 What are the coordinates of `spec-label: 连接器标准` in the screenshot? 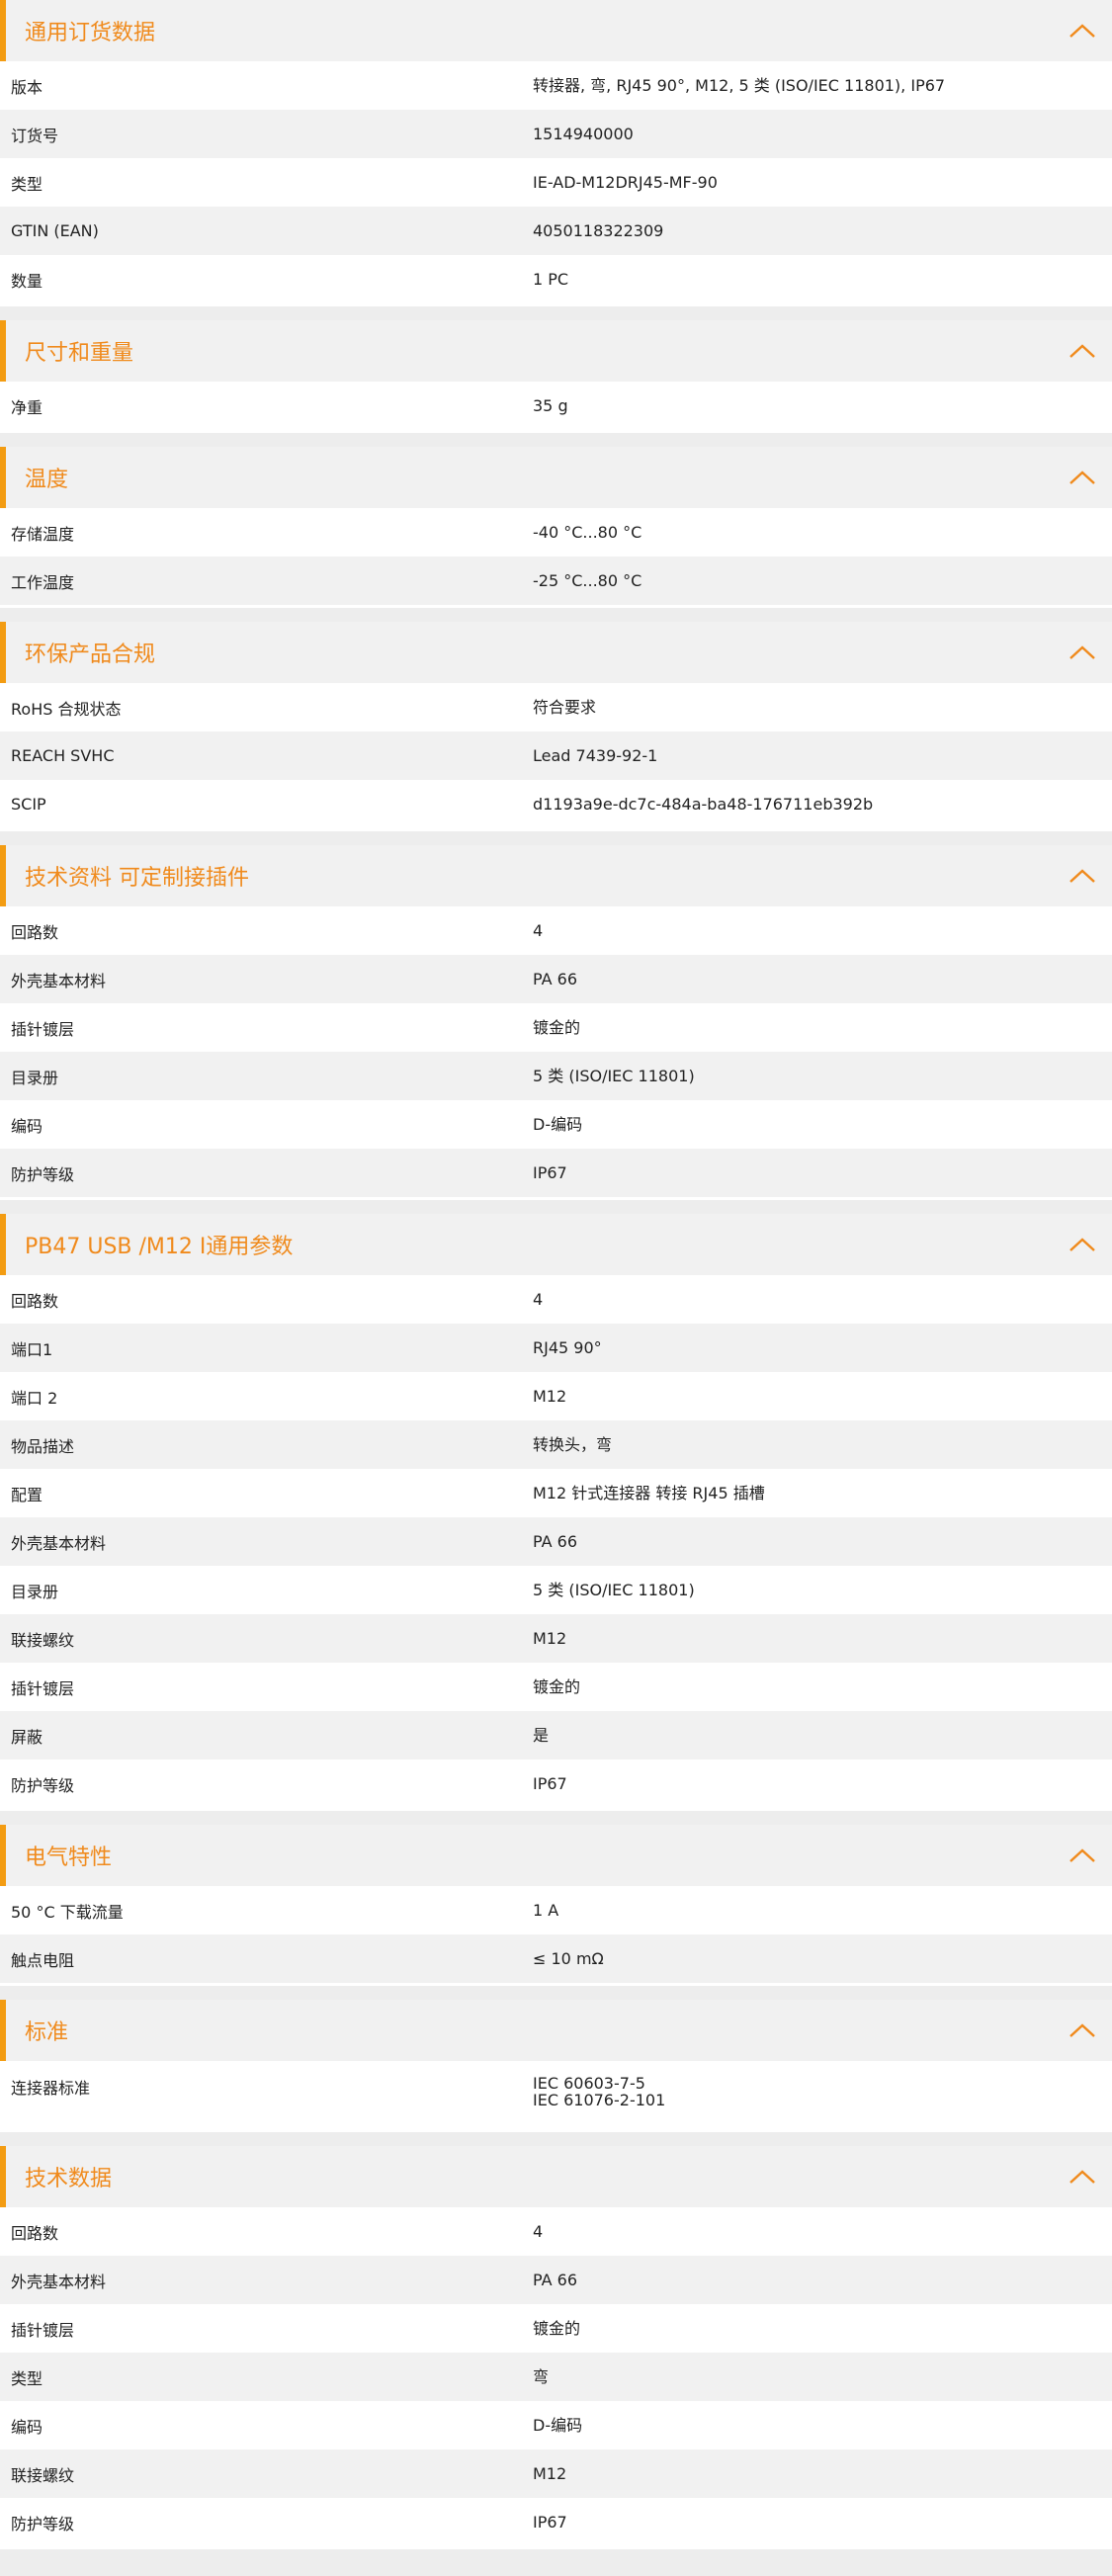 It's located at (51, 2088).